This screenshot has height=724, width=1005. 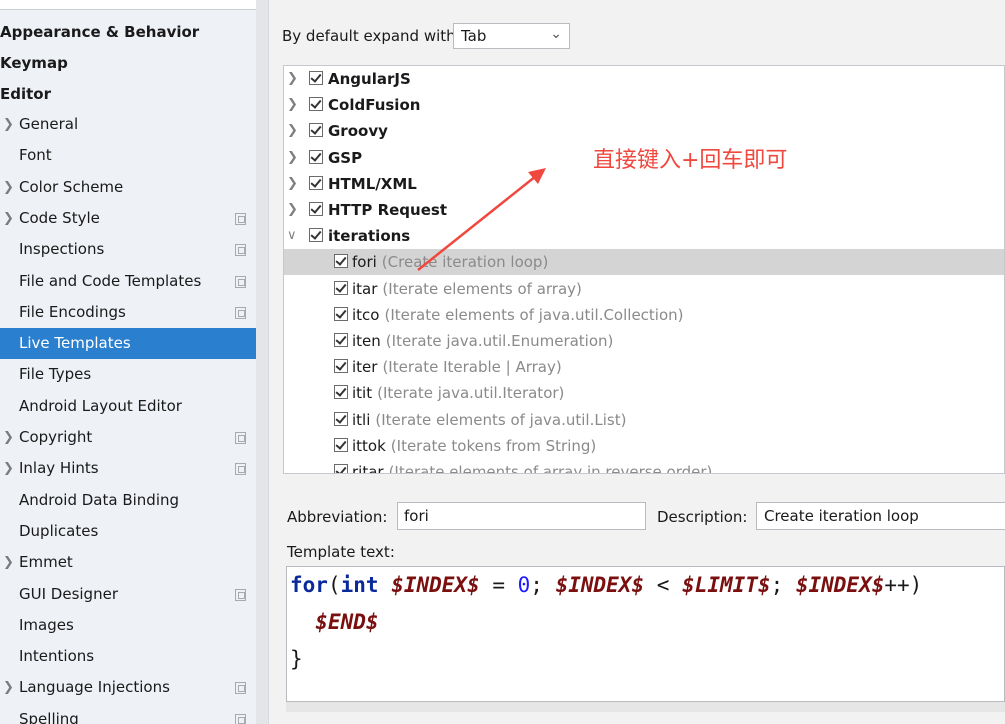 What do you see at coordinates (387, 210) in the screenshot?
I see `template-group-name: HTTP Request` at bounding box center [387, 210].